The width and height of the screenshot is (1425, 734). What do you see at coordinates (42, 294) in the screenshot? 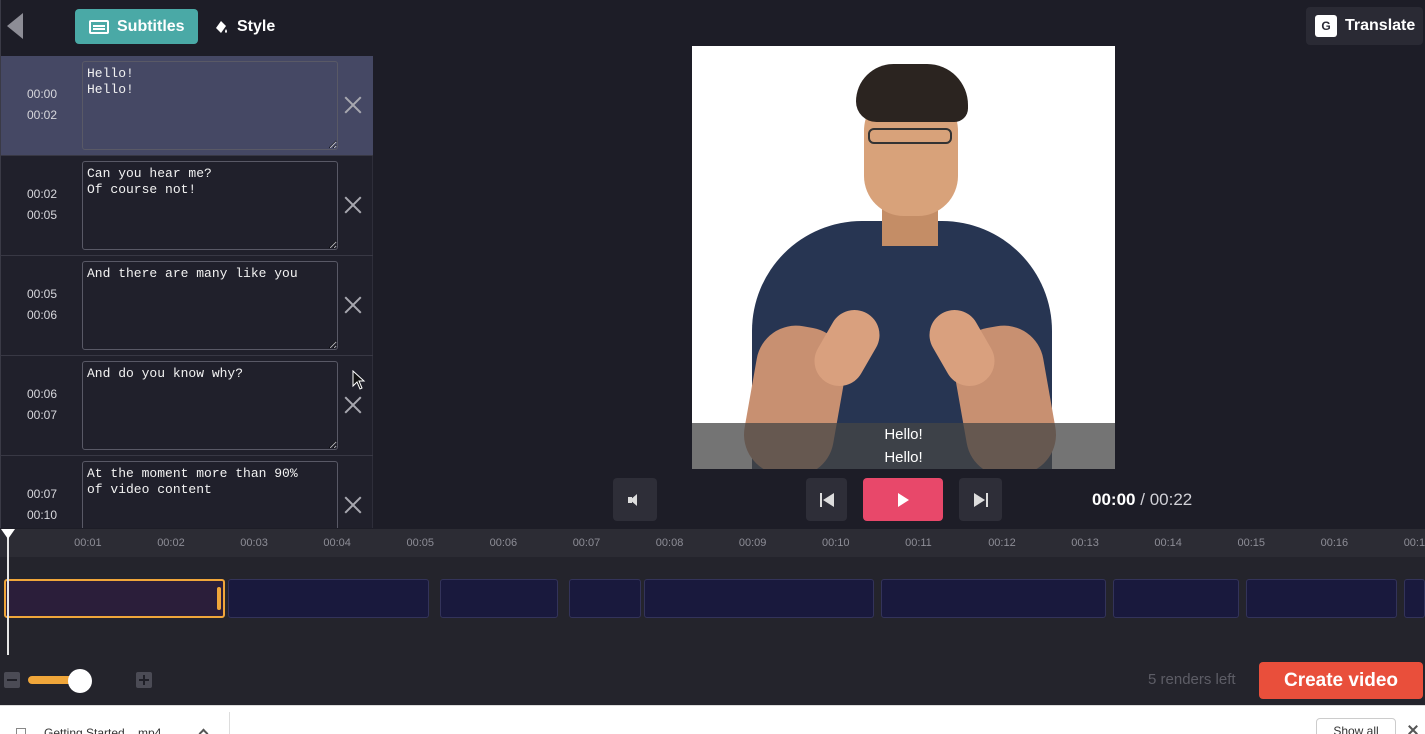
I see `subtitle-start-time: 00:05` at bounding box center [42, 294].